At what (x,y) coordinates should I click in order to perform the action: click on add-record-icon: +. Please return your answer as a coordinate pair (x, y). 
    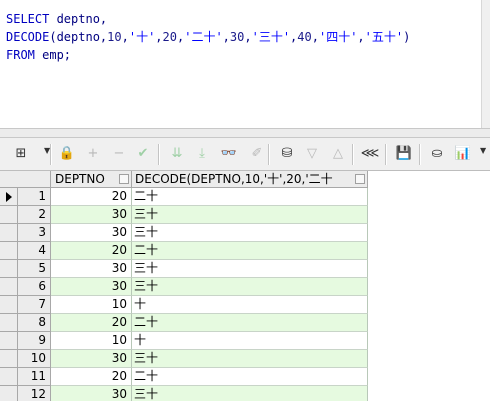
    Looking at the image, I should click on (93, 154).